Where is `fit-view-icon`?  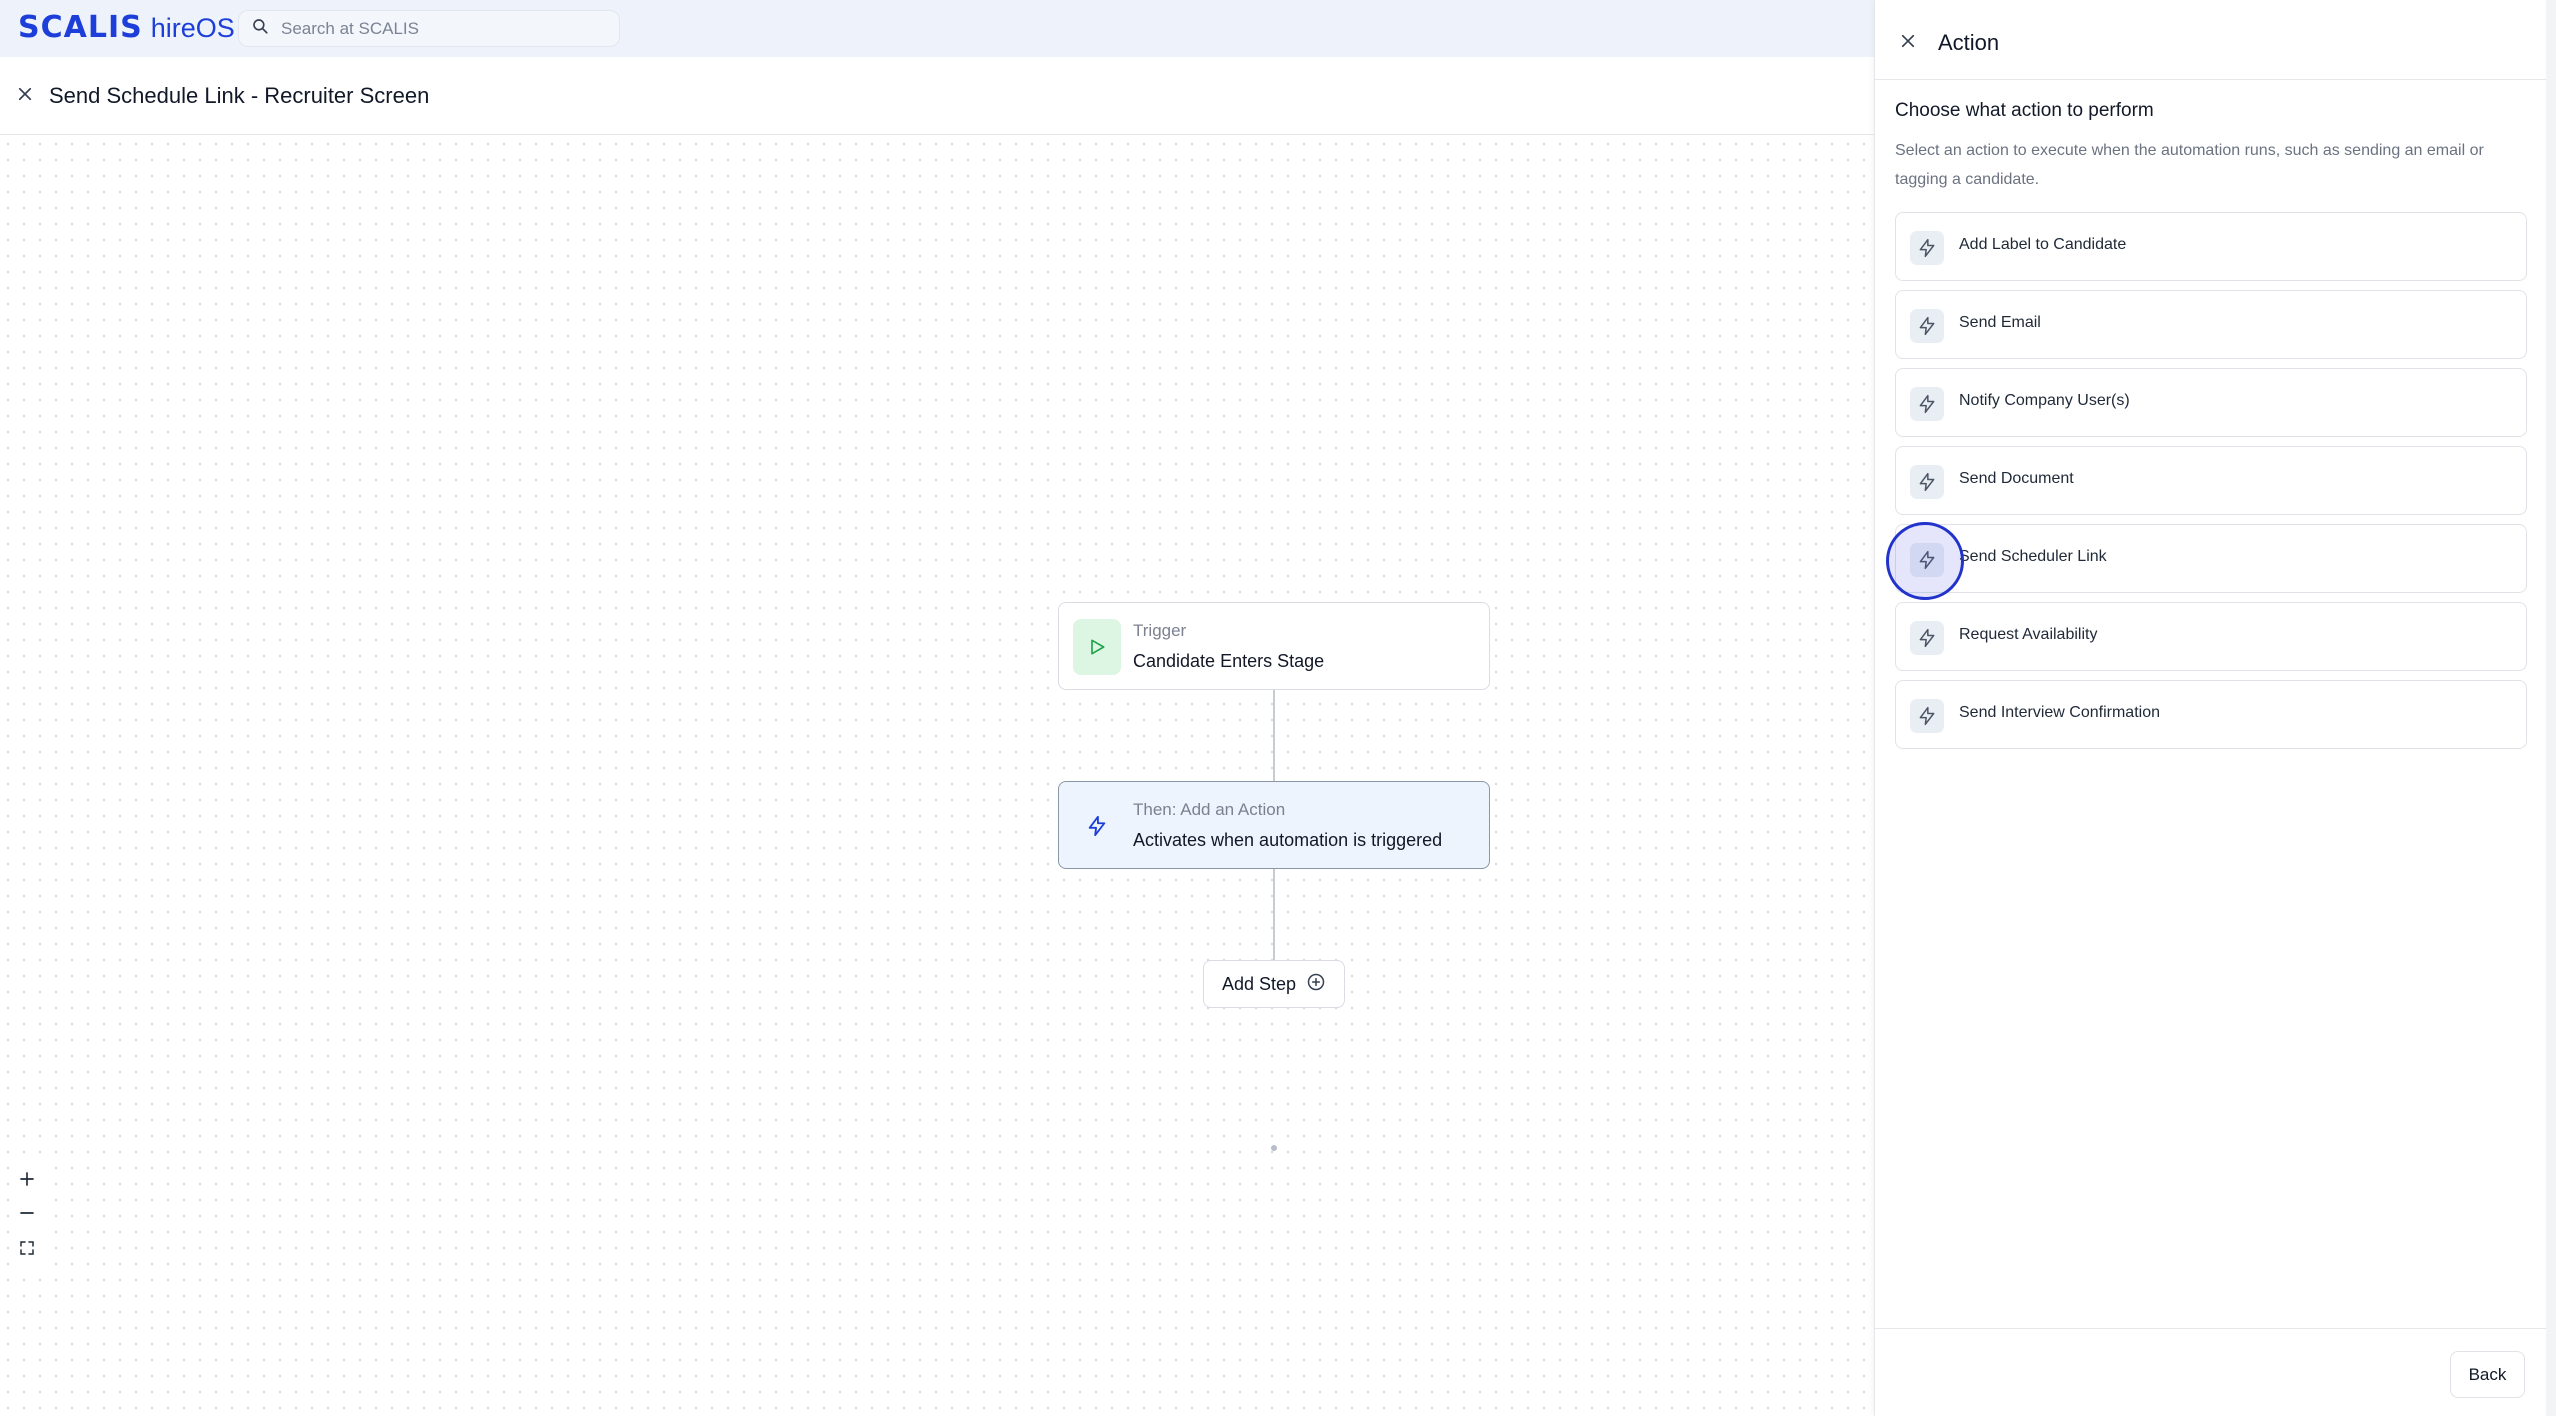 fit-view-icon is located at coordinates (27, 1249).